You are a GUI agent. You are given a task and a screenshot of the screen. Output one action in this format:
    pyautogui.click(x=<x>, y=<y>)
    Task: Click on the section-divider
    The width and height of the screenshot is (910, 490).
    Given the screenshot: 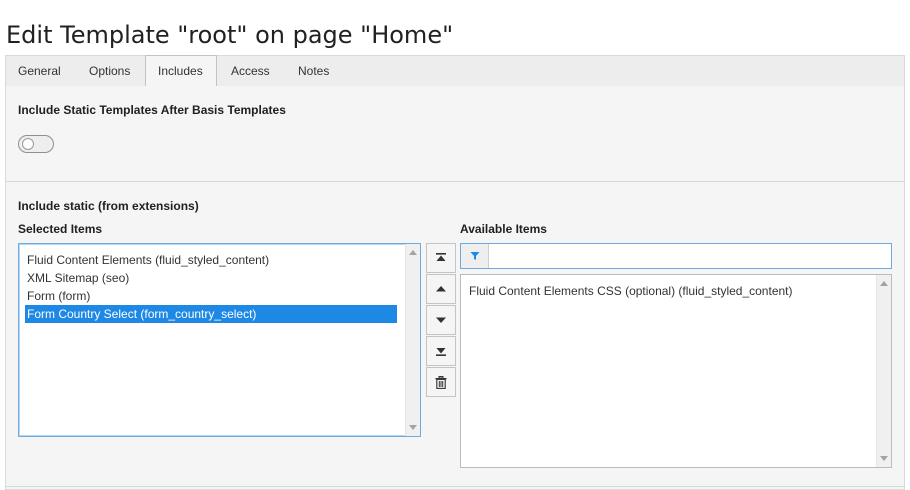 What is the action you would take?
    pyautogui.click(x=455, y=181)
    